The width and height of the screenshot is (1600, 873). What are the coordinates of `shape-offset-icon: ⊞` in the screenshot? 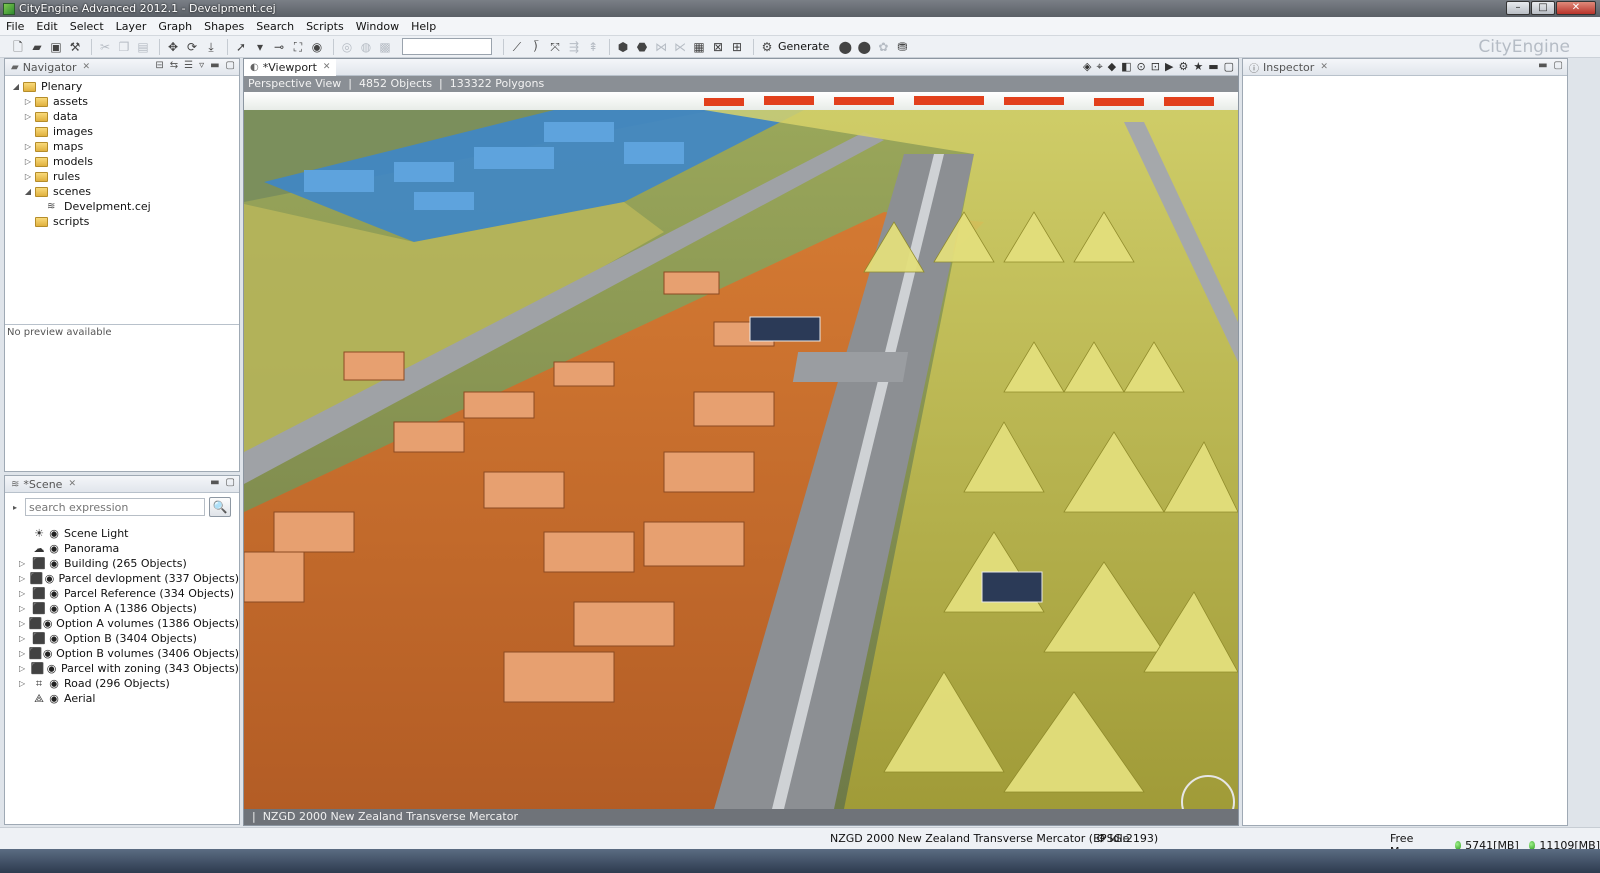 It's located at (737, 47).